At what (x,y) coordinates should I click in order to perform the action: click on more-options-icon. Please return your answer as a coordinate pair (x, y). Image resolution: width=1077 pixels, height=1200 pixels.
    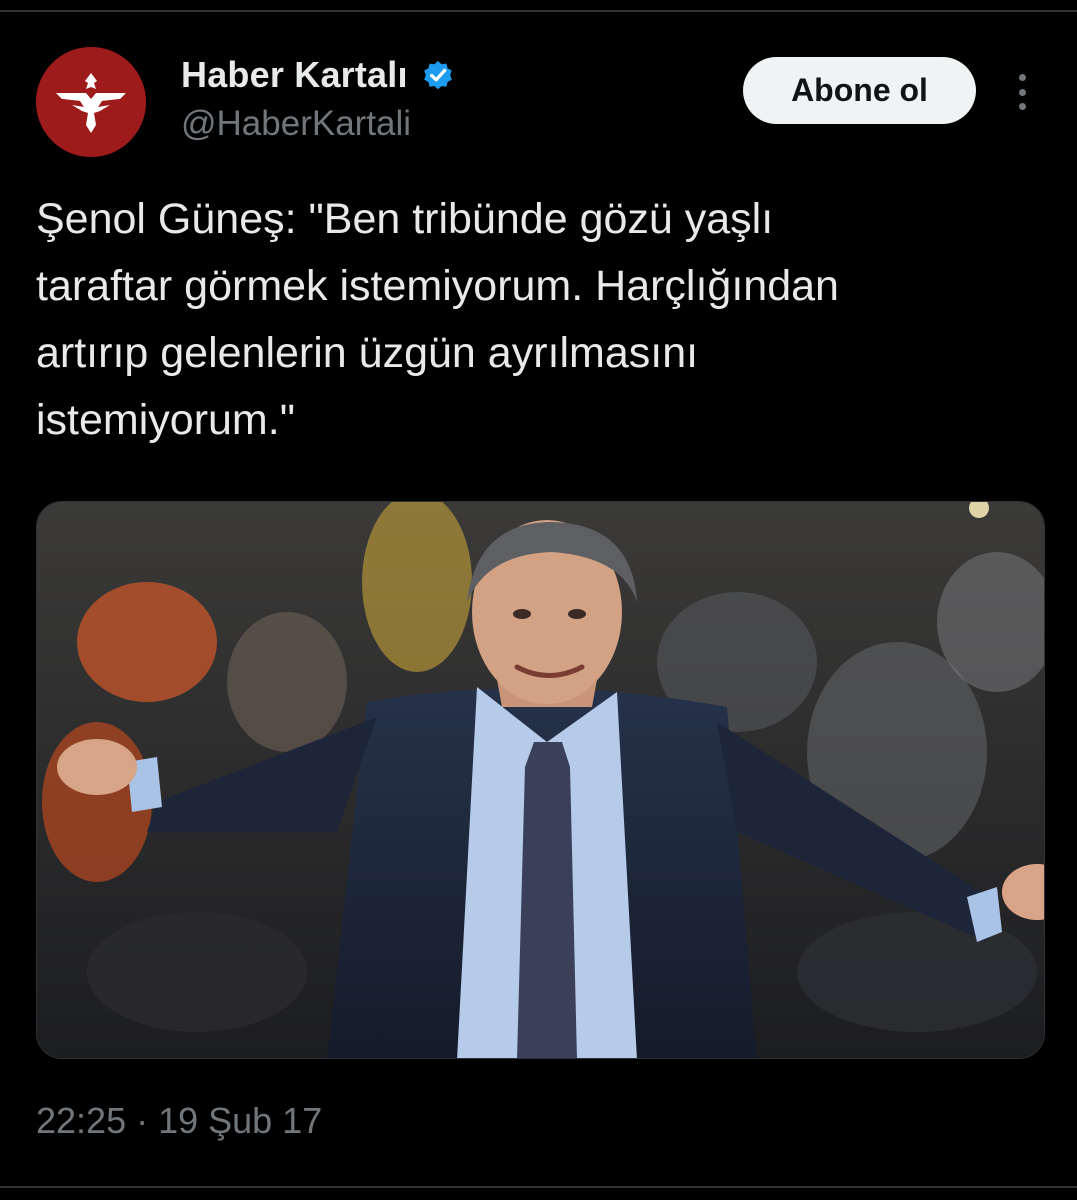
    Looking at the image, I should click on (1022, 92).